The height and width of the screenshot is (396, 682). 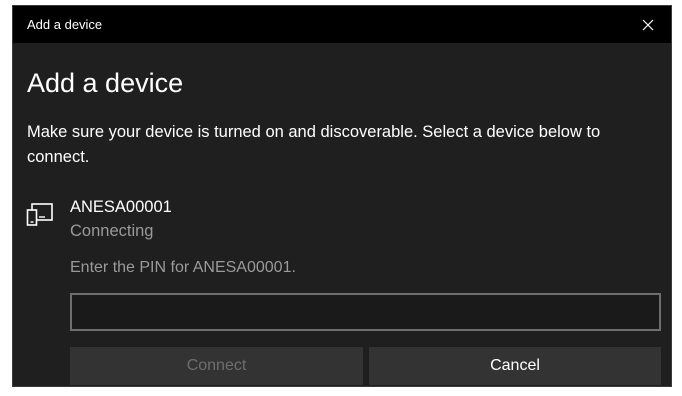 I want to click on close-button, so click(x=648, y=24).